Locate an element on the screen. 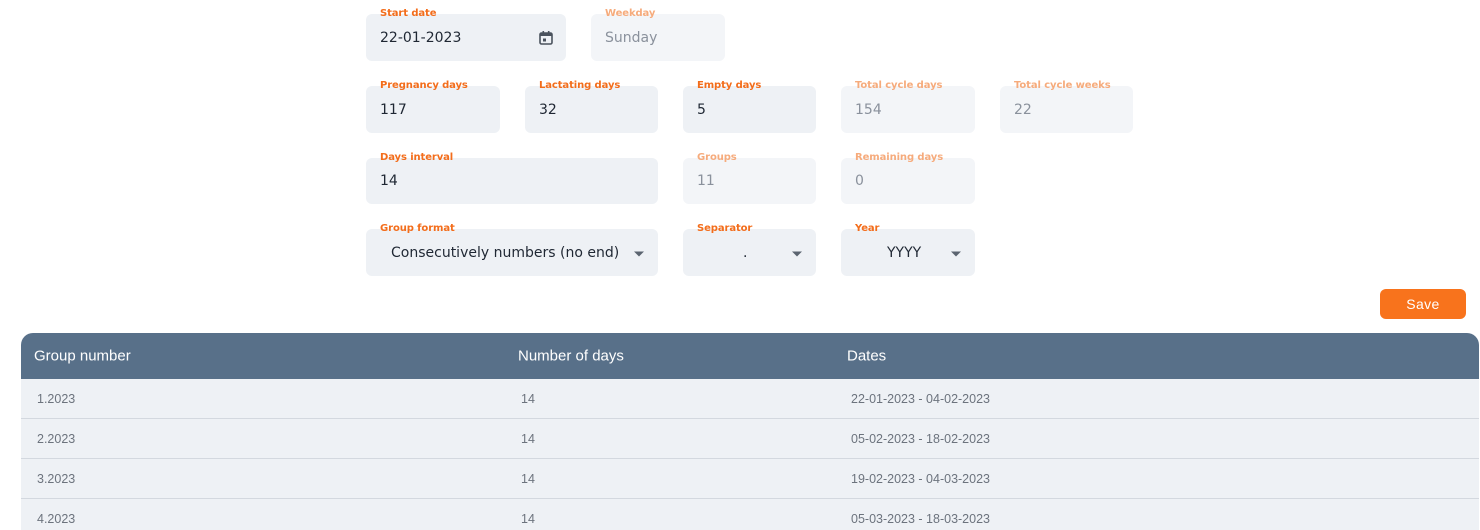 This screenshot has height=530, width=1480. table-row: 1.2023 14 22-01-2023 - 04-02-2023 is located at coordinates (750, 399).